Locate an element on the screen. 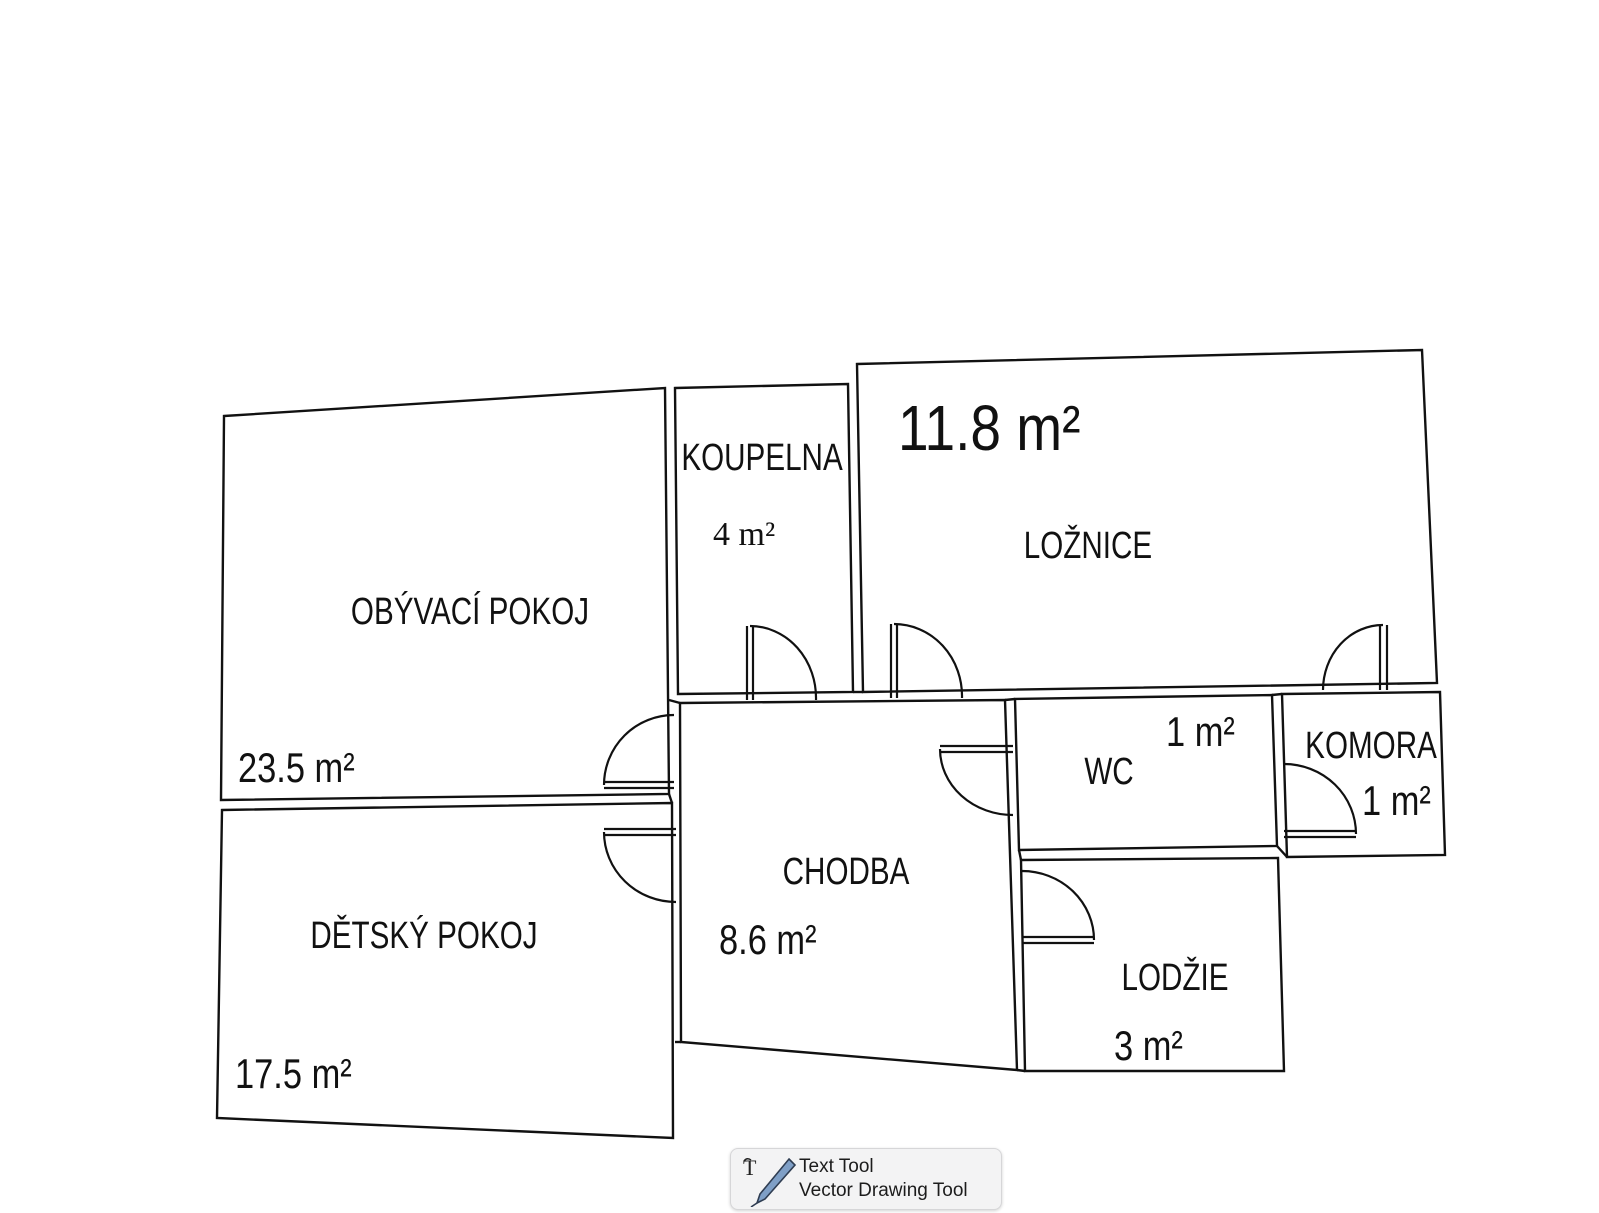  room-name-koupelna: KOUPELNA is located at coordinates (762, 458).